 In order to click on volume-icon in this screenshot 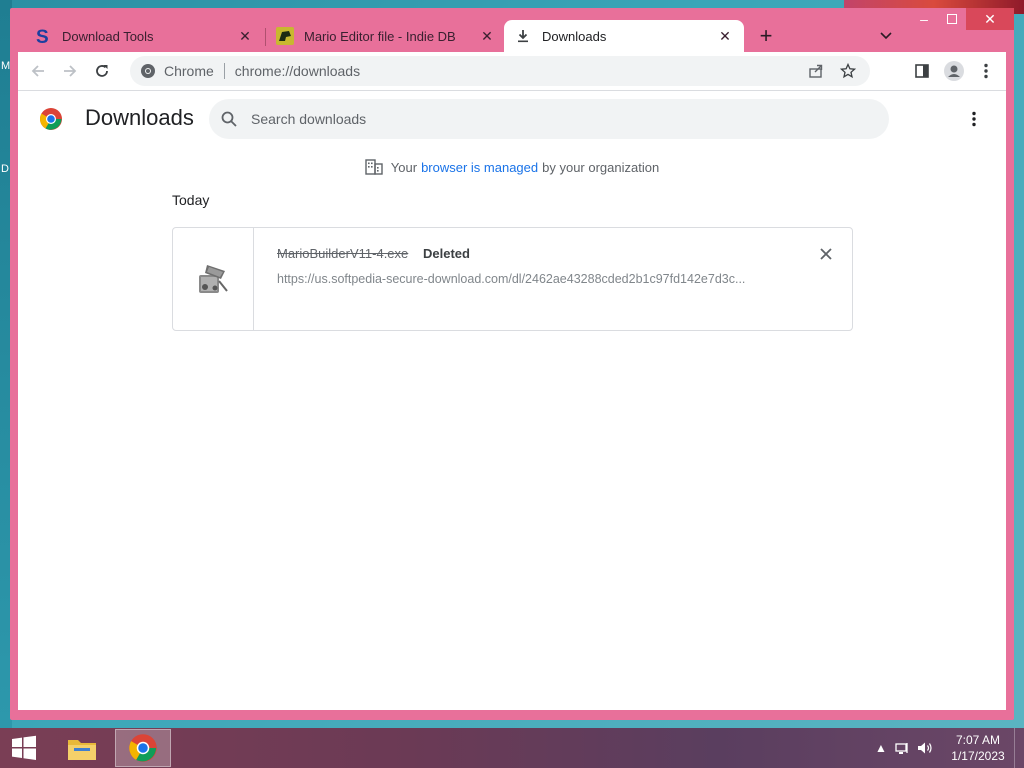, I will do `click(925, 748)`.